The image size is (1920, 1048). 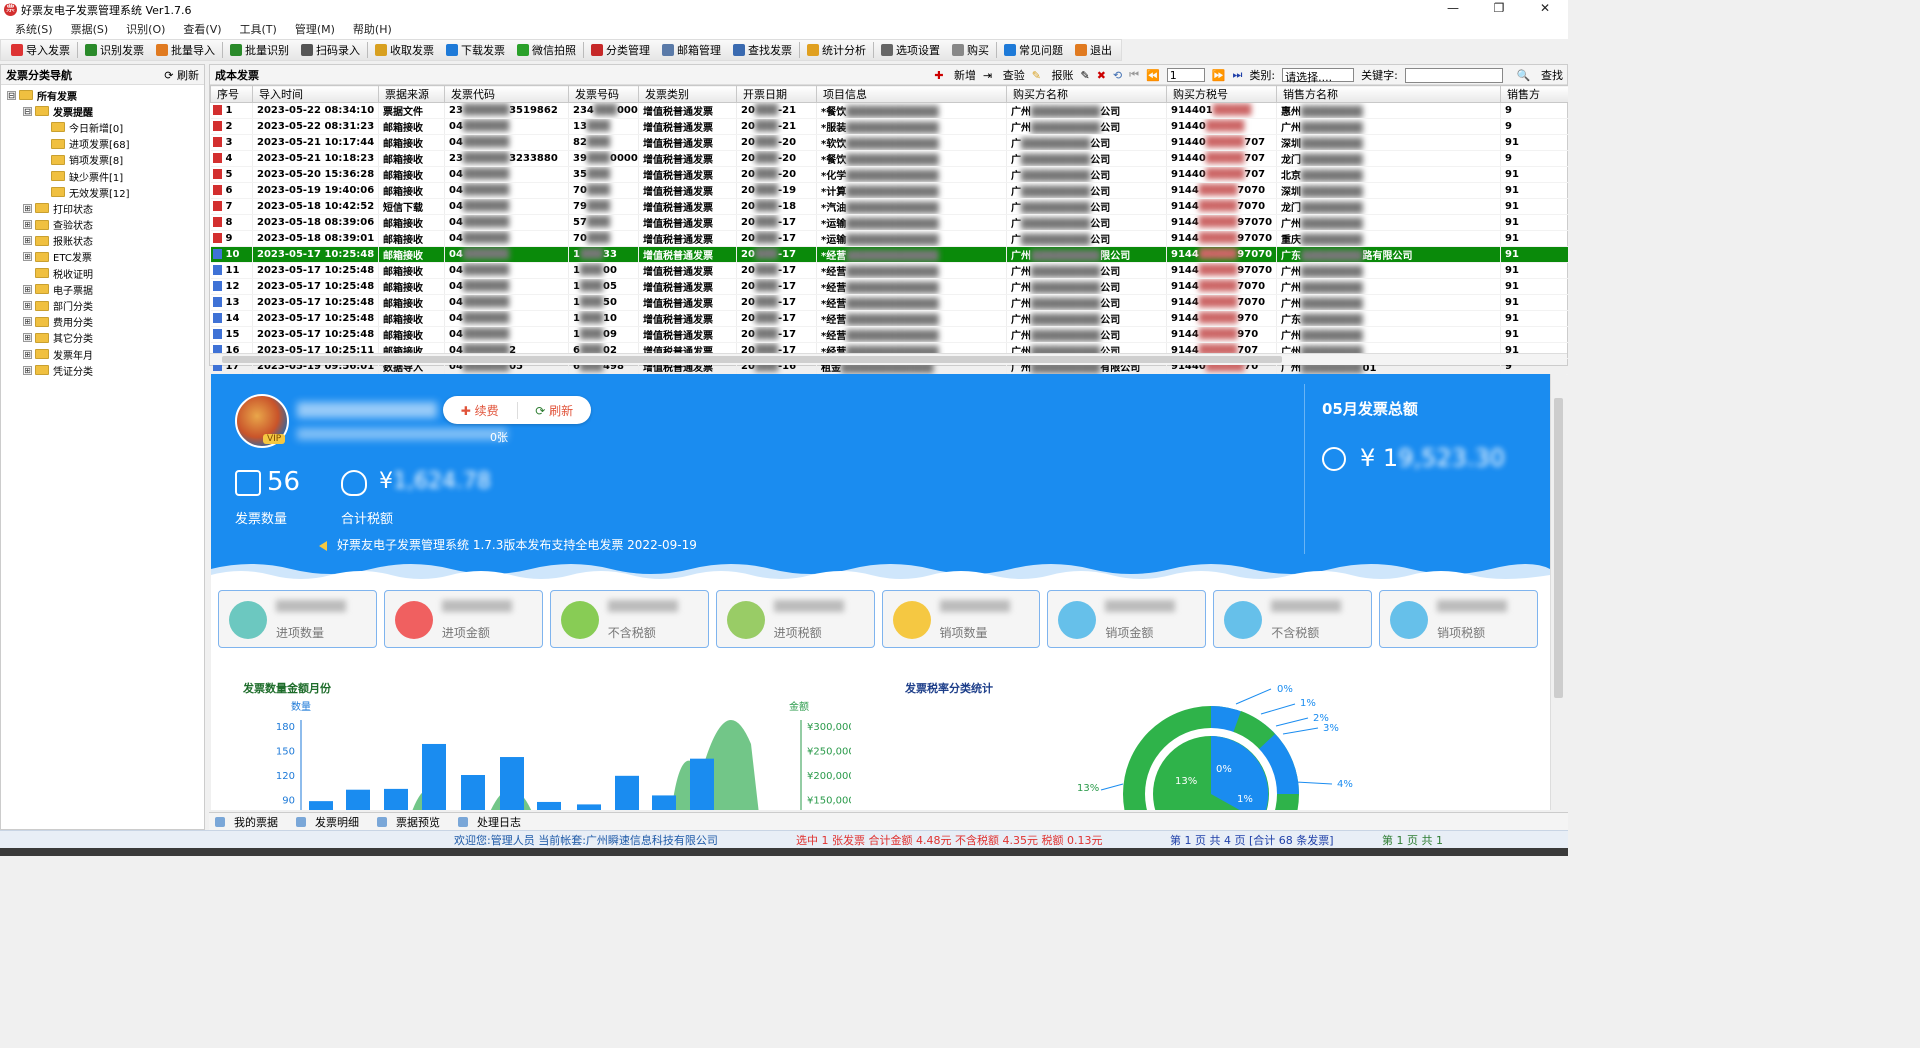 What do you see at coordinates (102, 192) in the screenshot?
I see `nav-item: 无效发票[12]` at bounding box center [102, 192].